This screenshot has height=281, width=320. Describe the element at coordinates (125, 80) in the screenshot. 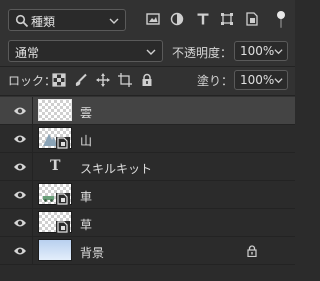

I see `lock-artboard-icon` at that location.